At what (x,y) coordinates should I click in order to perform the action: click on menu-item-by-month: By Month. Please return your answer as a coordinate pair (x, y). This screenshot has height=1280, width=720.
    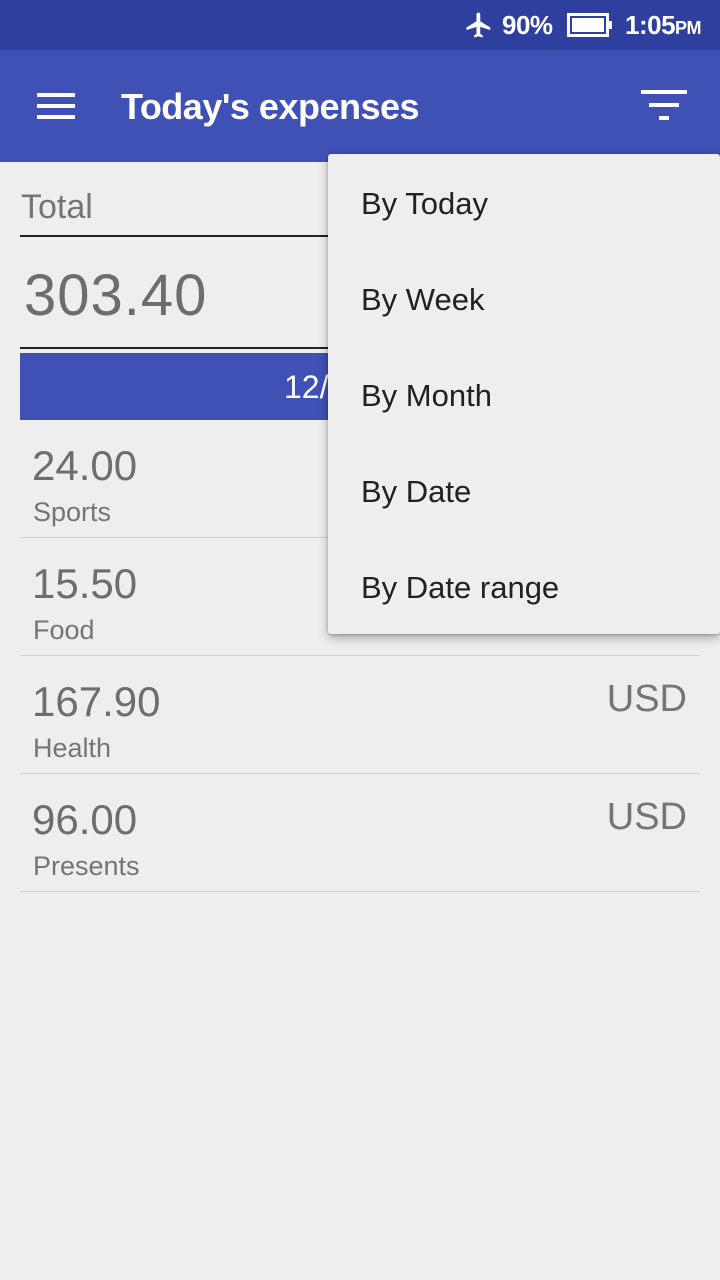
    Looking at the image, I should click on (524, 396).